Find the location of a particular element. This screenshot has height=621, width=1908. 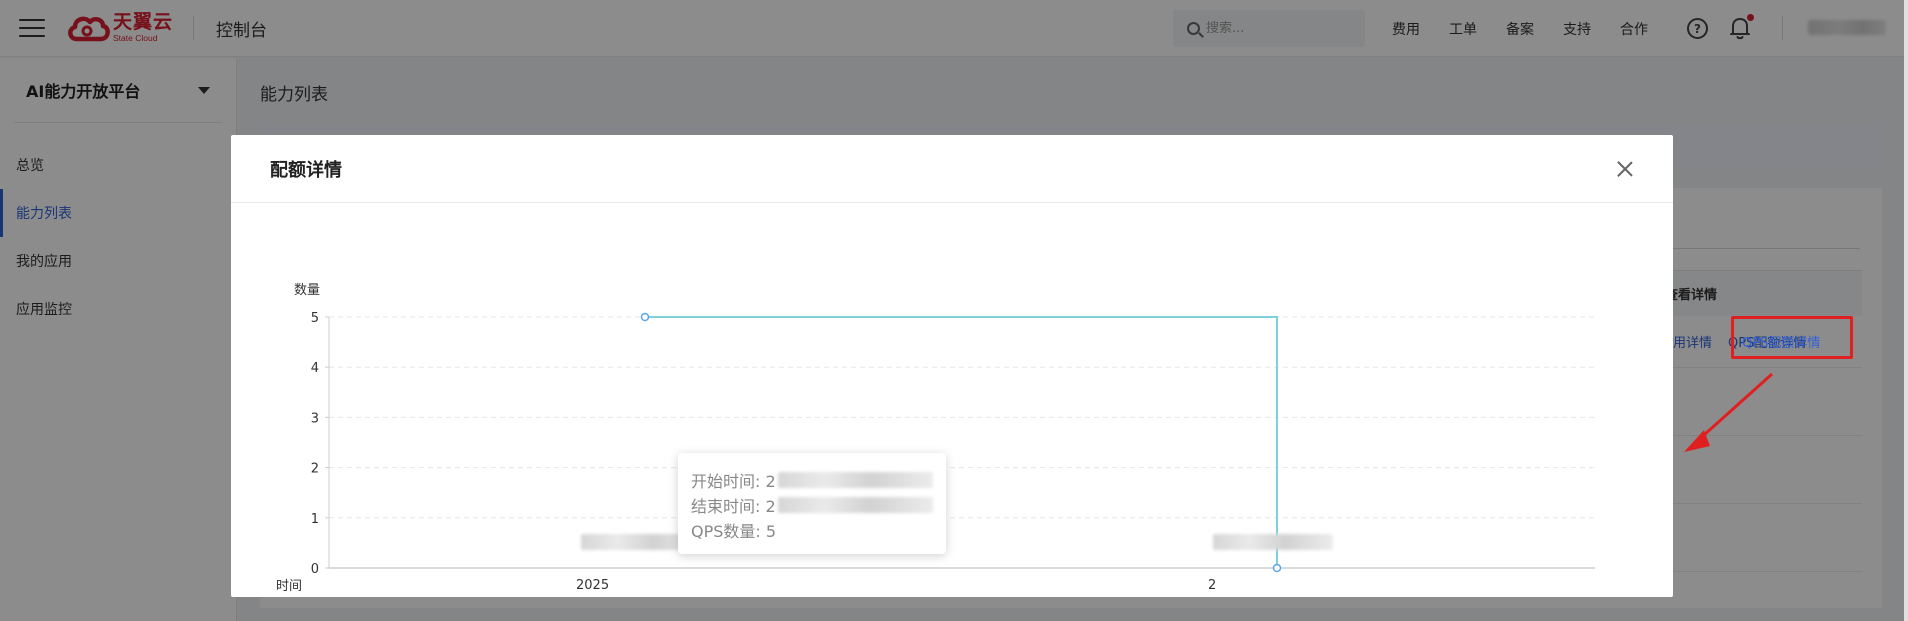

y-axis-label: 数量 is located at coordinates (307, 290).